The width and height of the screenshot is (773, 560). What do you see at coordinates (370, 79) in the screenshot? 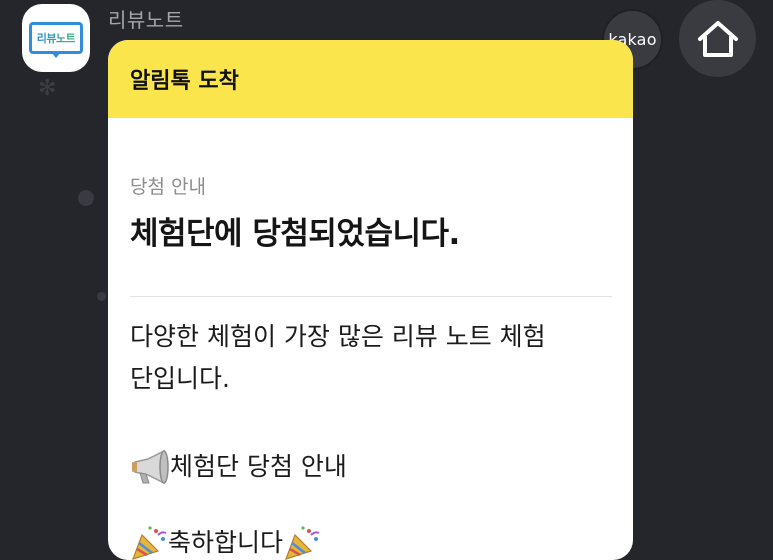
I see `bubble-header: 알림톡 도착` at bounding box center [370, 79].